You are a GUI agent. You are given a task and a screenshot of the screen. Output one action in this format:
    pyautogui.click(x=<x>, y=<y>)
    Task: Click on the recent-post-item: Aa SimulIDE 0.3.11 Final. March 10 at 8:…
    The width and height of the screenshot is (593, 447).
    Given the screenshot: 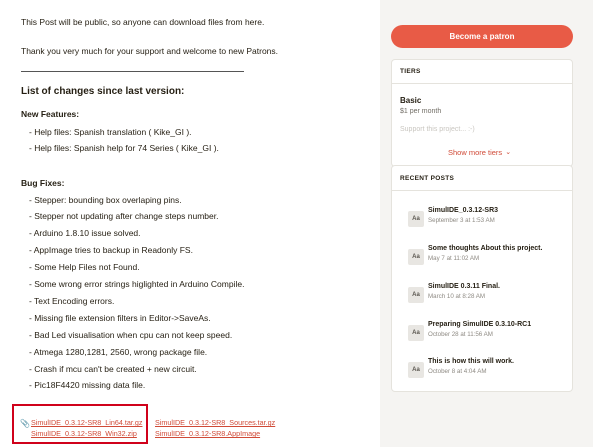 What is the action you would take?
    pyautogui.click(x=482, y=298)
    